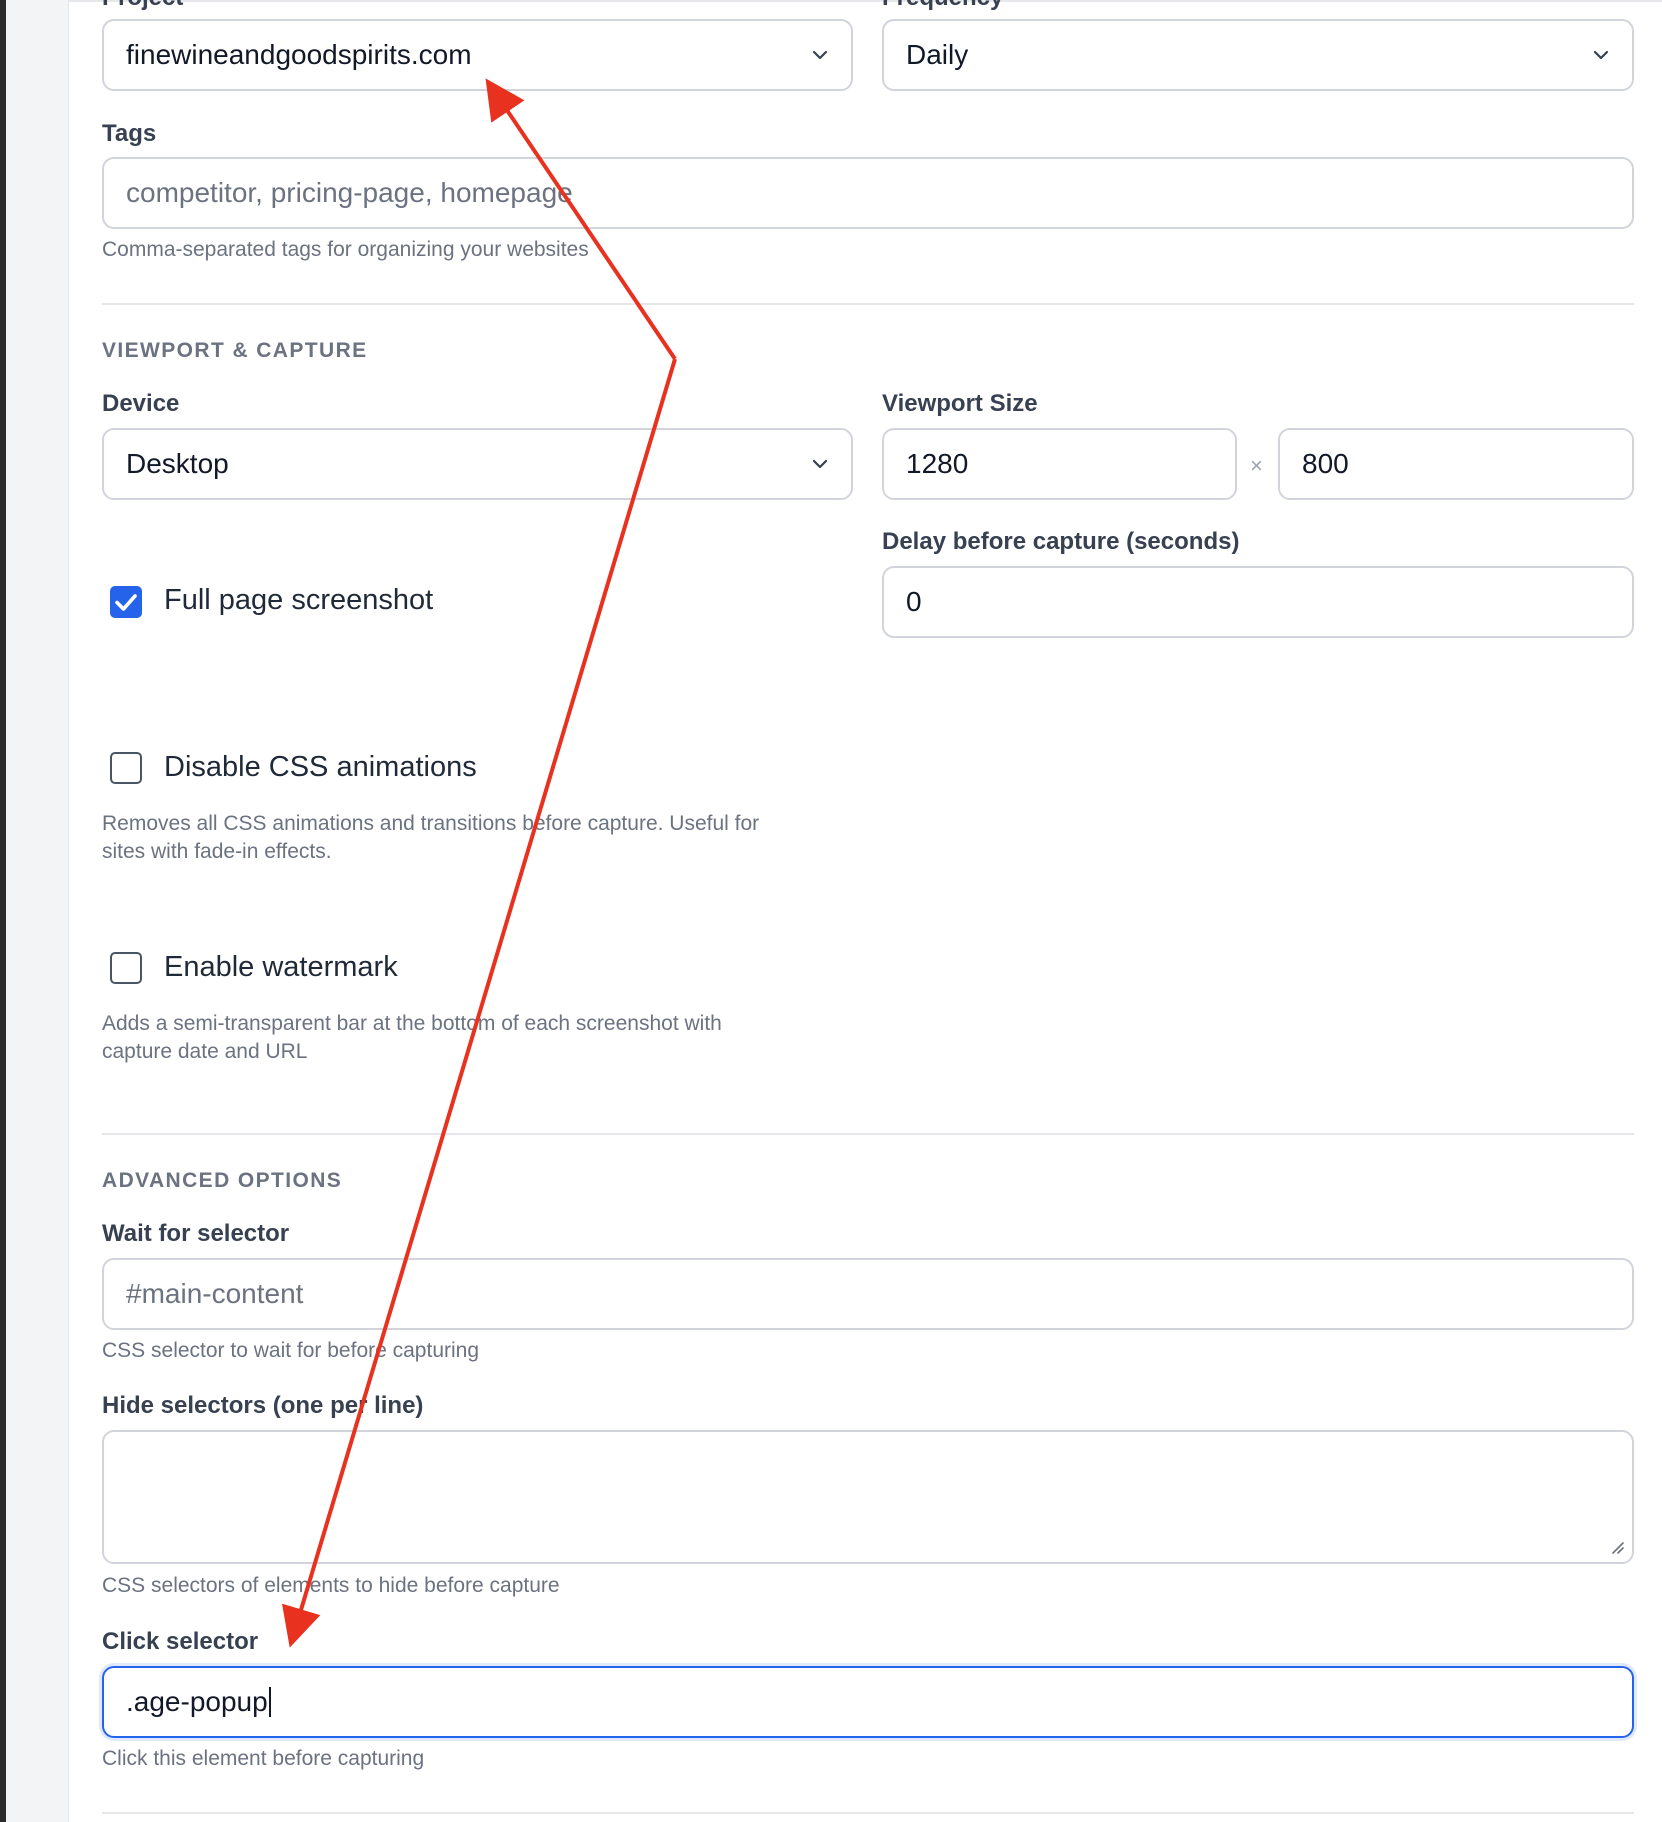 The width and height of the screenshot is (1662, 1822). What do you see at coordinates (868, 1497) in the screenshot?
I see `hide-selectors-textarea` at bounding box center [868, 1497].